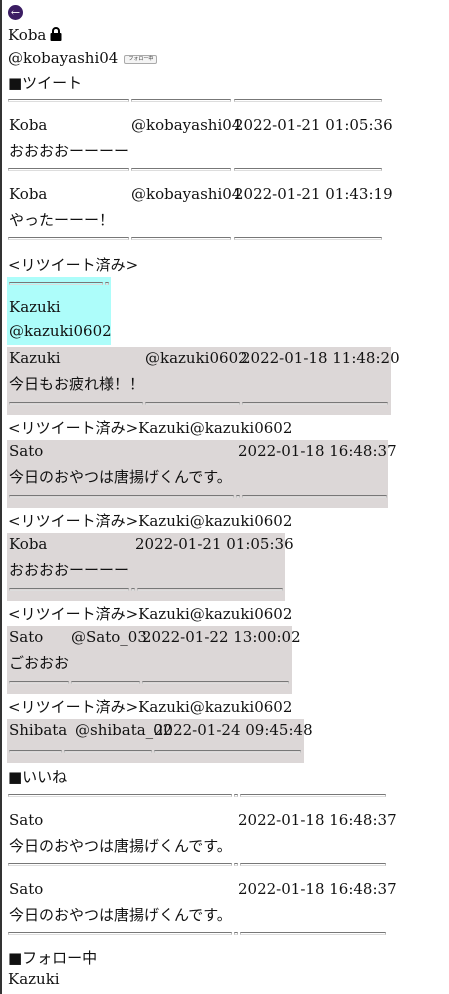 This screenshot has height=994, width=449. What do you see at coordinates (45, 83) in the screenshot?
I see `tweets-heading: ■ツイート` at bounding box center [45, 83].